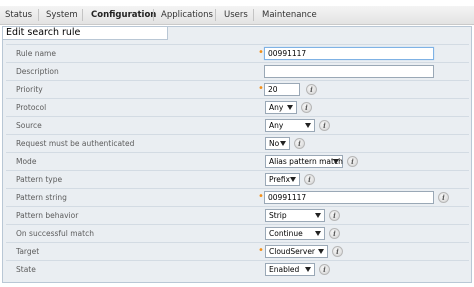 Image resolution: width=474 pixels, height=287 pixels. I want to click on state-value: Enabled, so click(284, 269).